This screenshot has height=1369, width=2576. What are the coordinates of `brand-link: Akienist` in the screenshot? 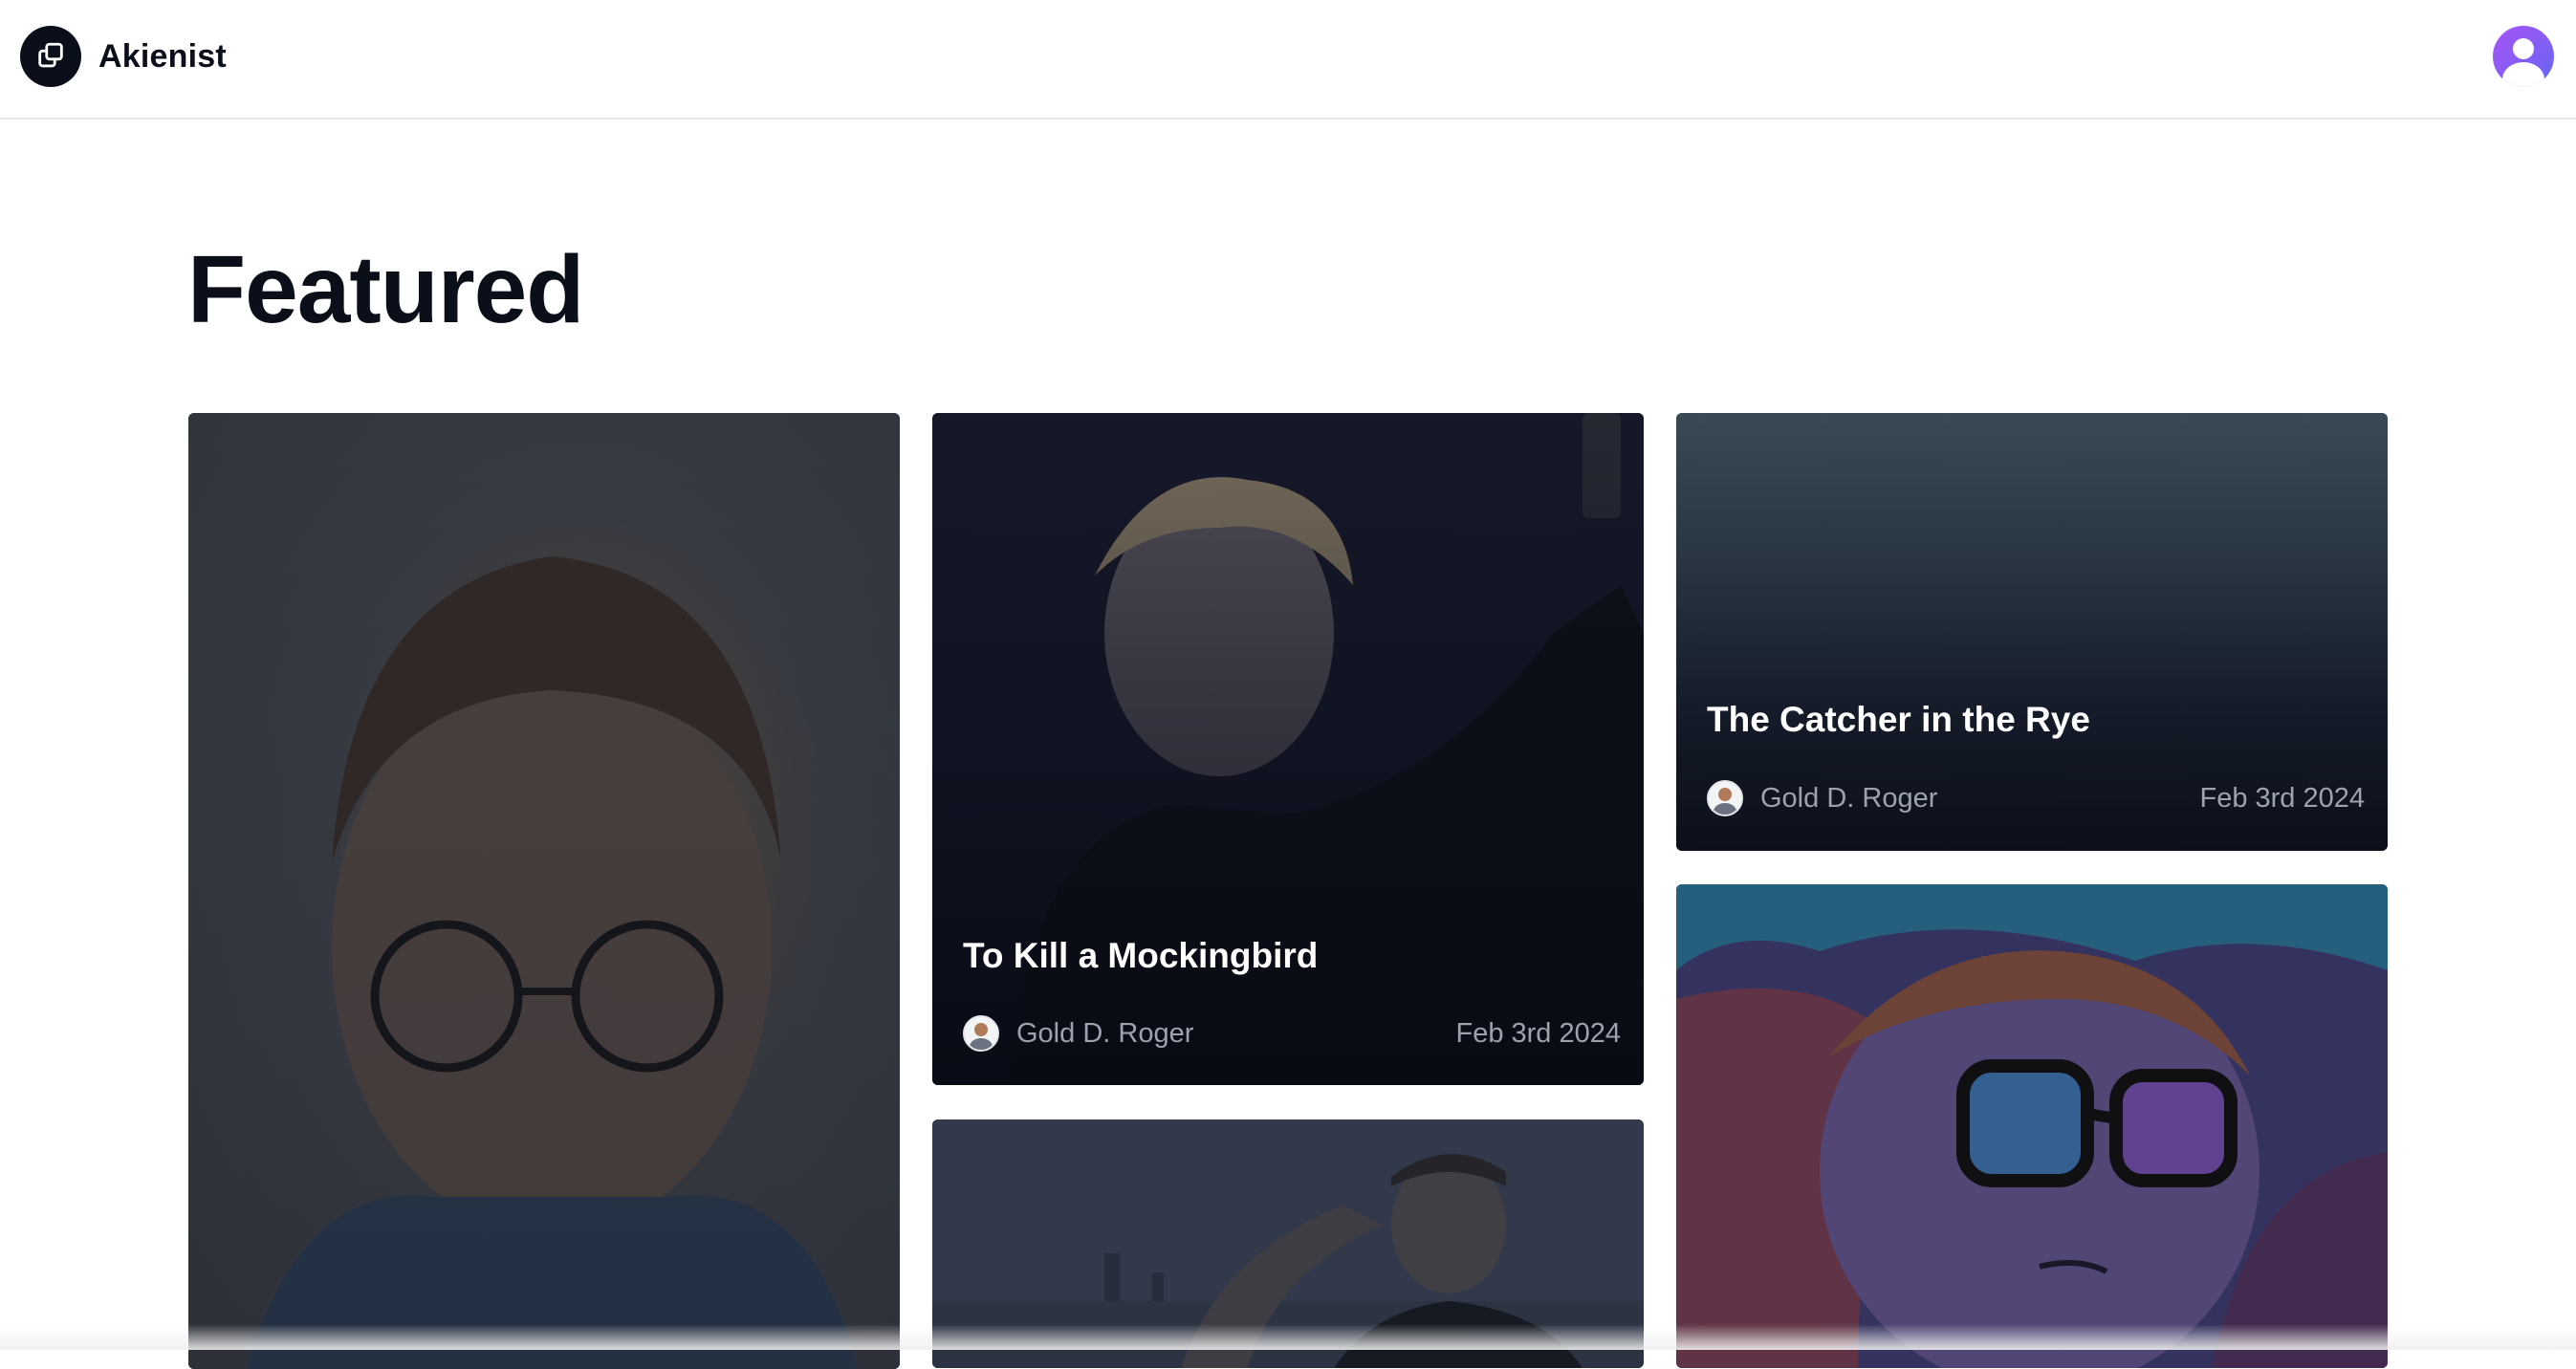 It's located at (123, 56).